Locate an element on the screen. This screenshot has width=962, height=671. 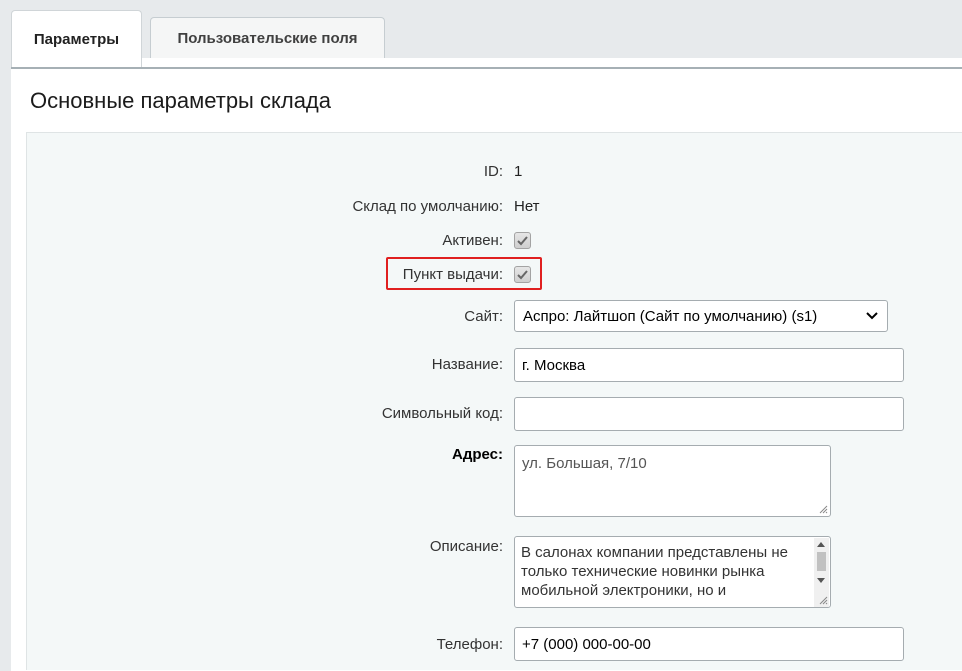
site-selected-value: Аспро: Лайтшоп (Сайт по умолчанию) (s1) is located at coordinates (670, 316).